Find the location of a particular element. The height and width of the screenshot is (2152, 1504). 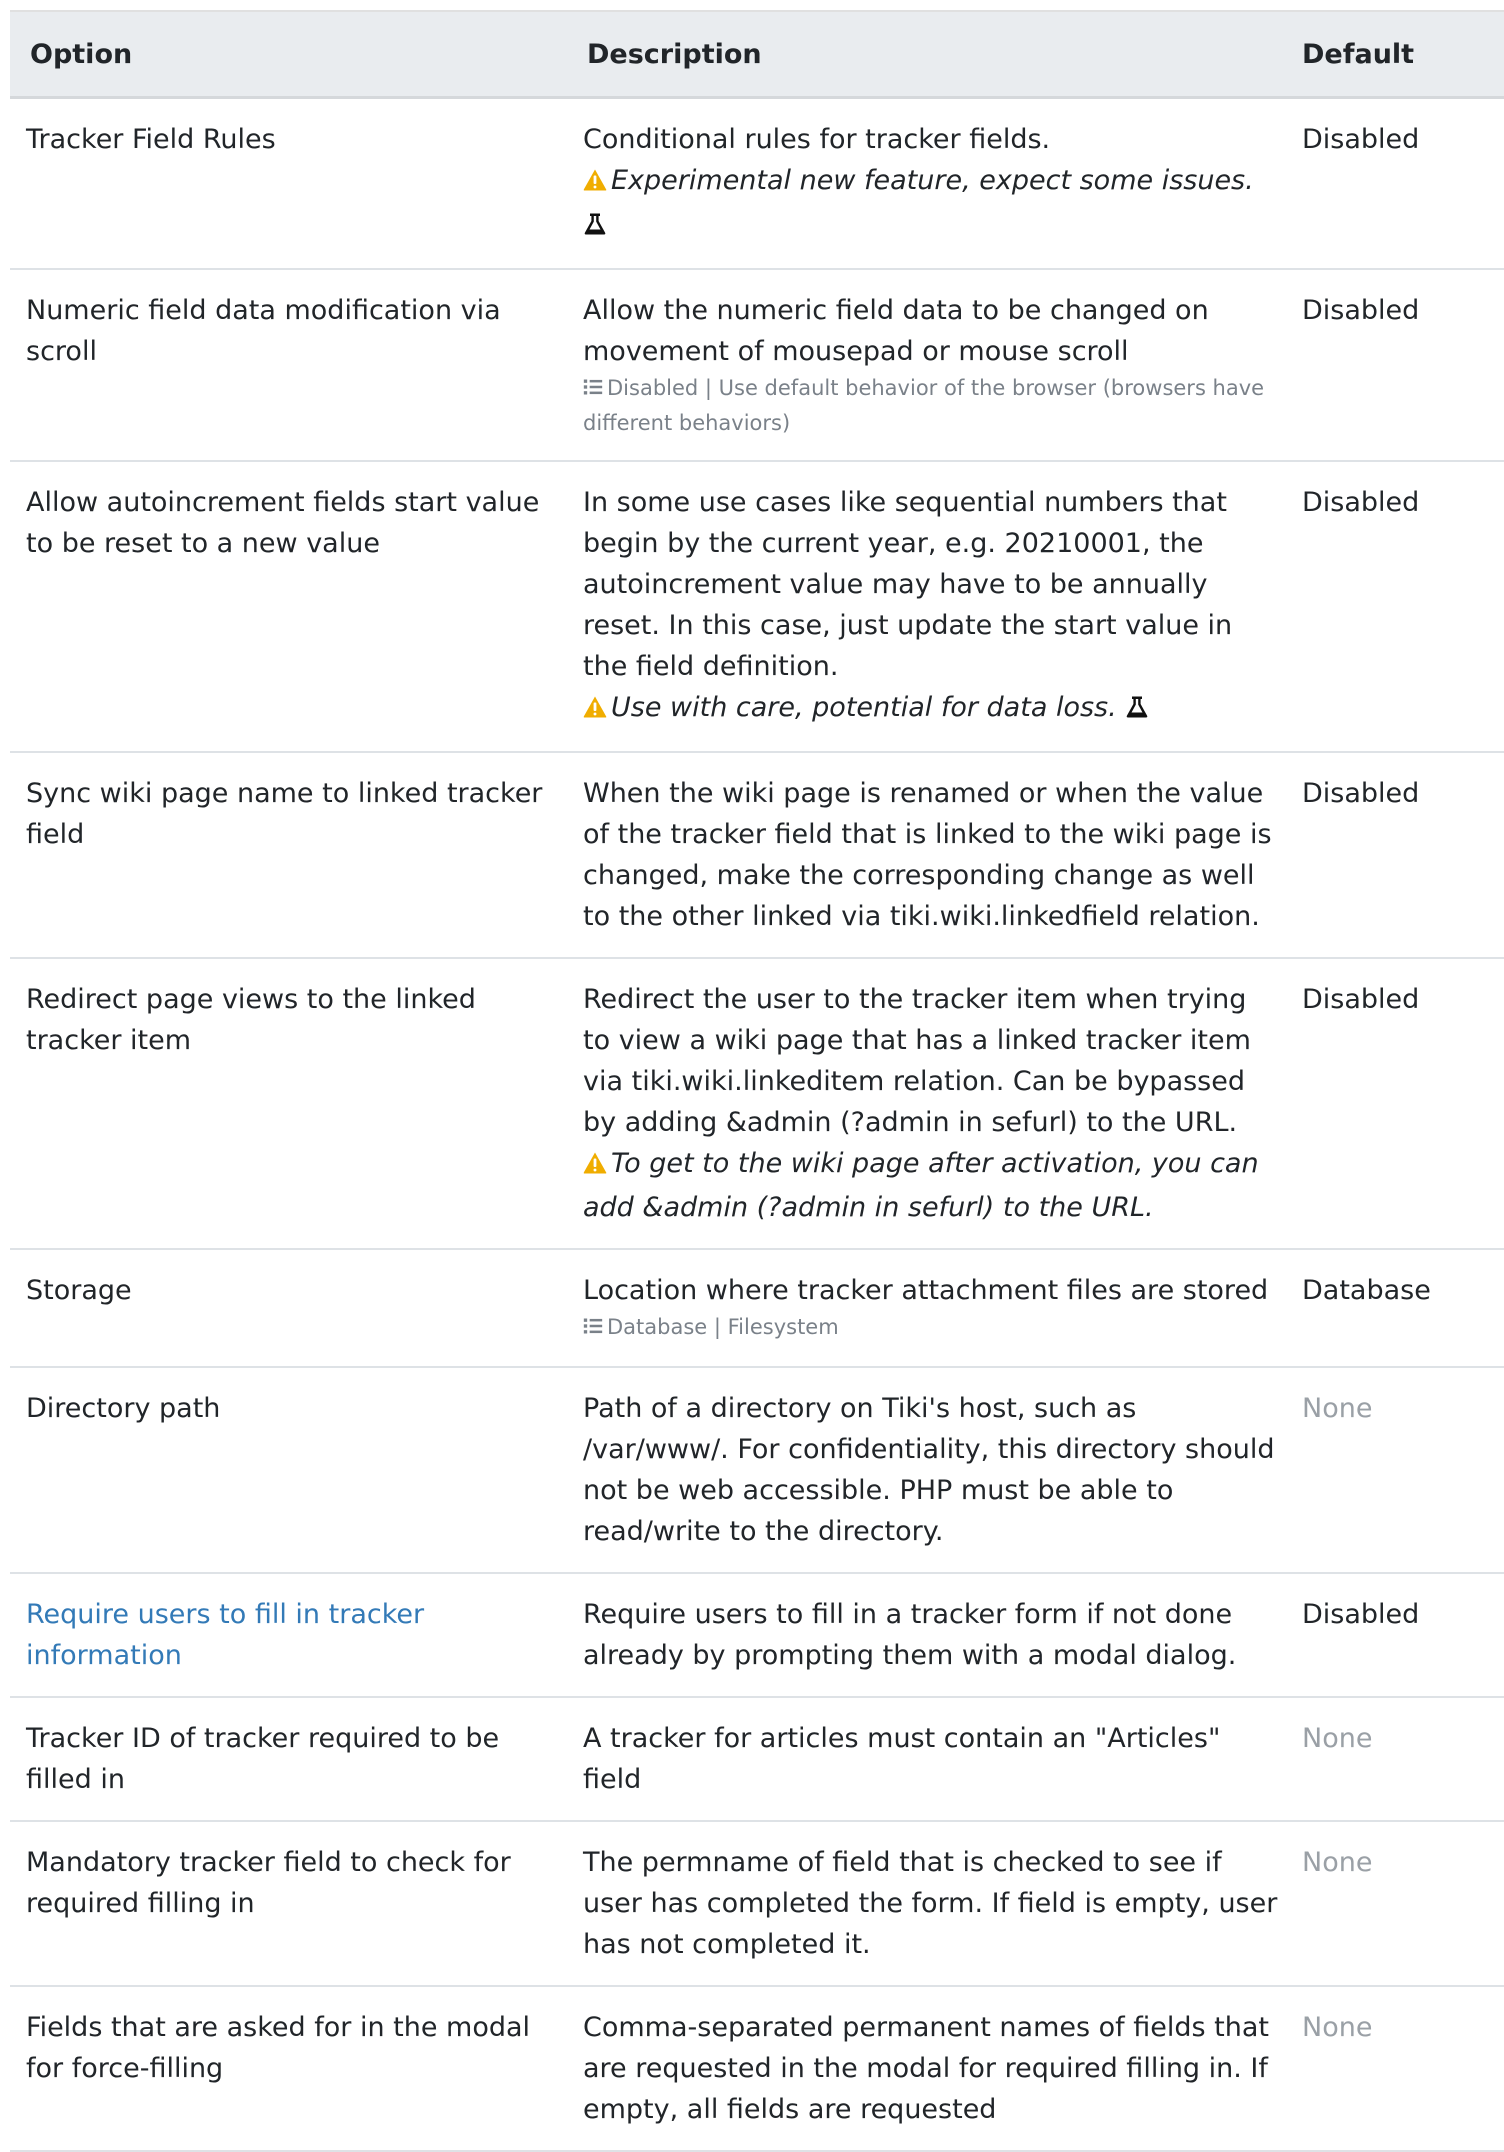

option-cell: Directory path is located at coordinates (288, 1470).